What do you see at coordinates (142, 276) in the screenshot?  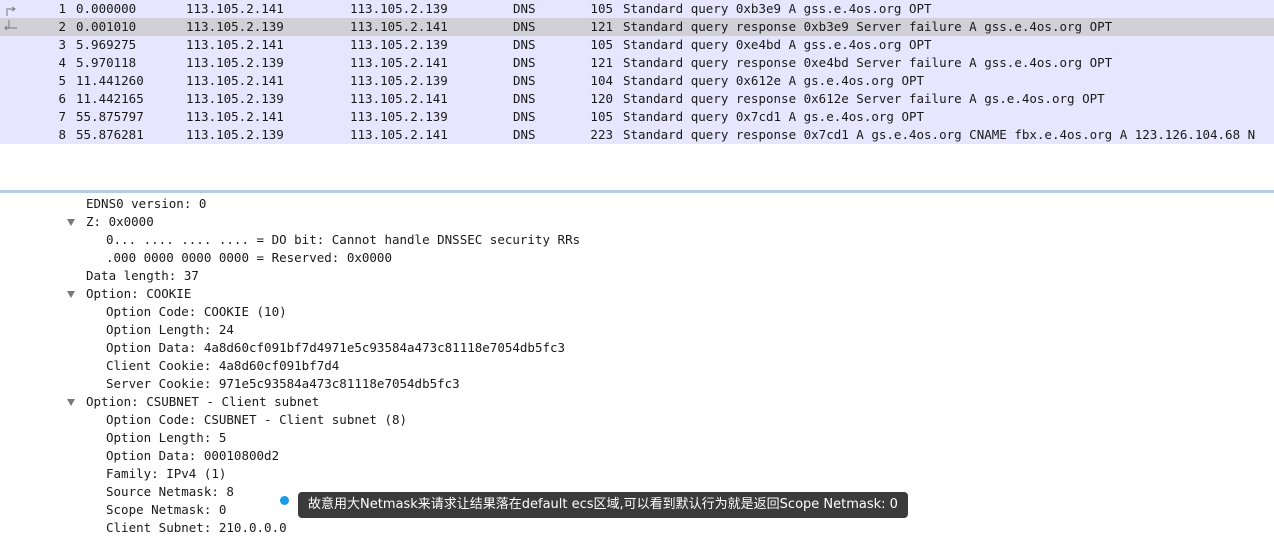 I see `detail-row: Data length: 37` at bounding box center [142, 276].